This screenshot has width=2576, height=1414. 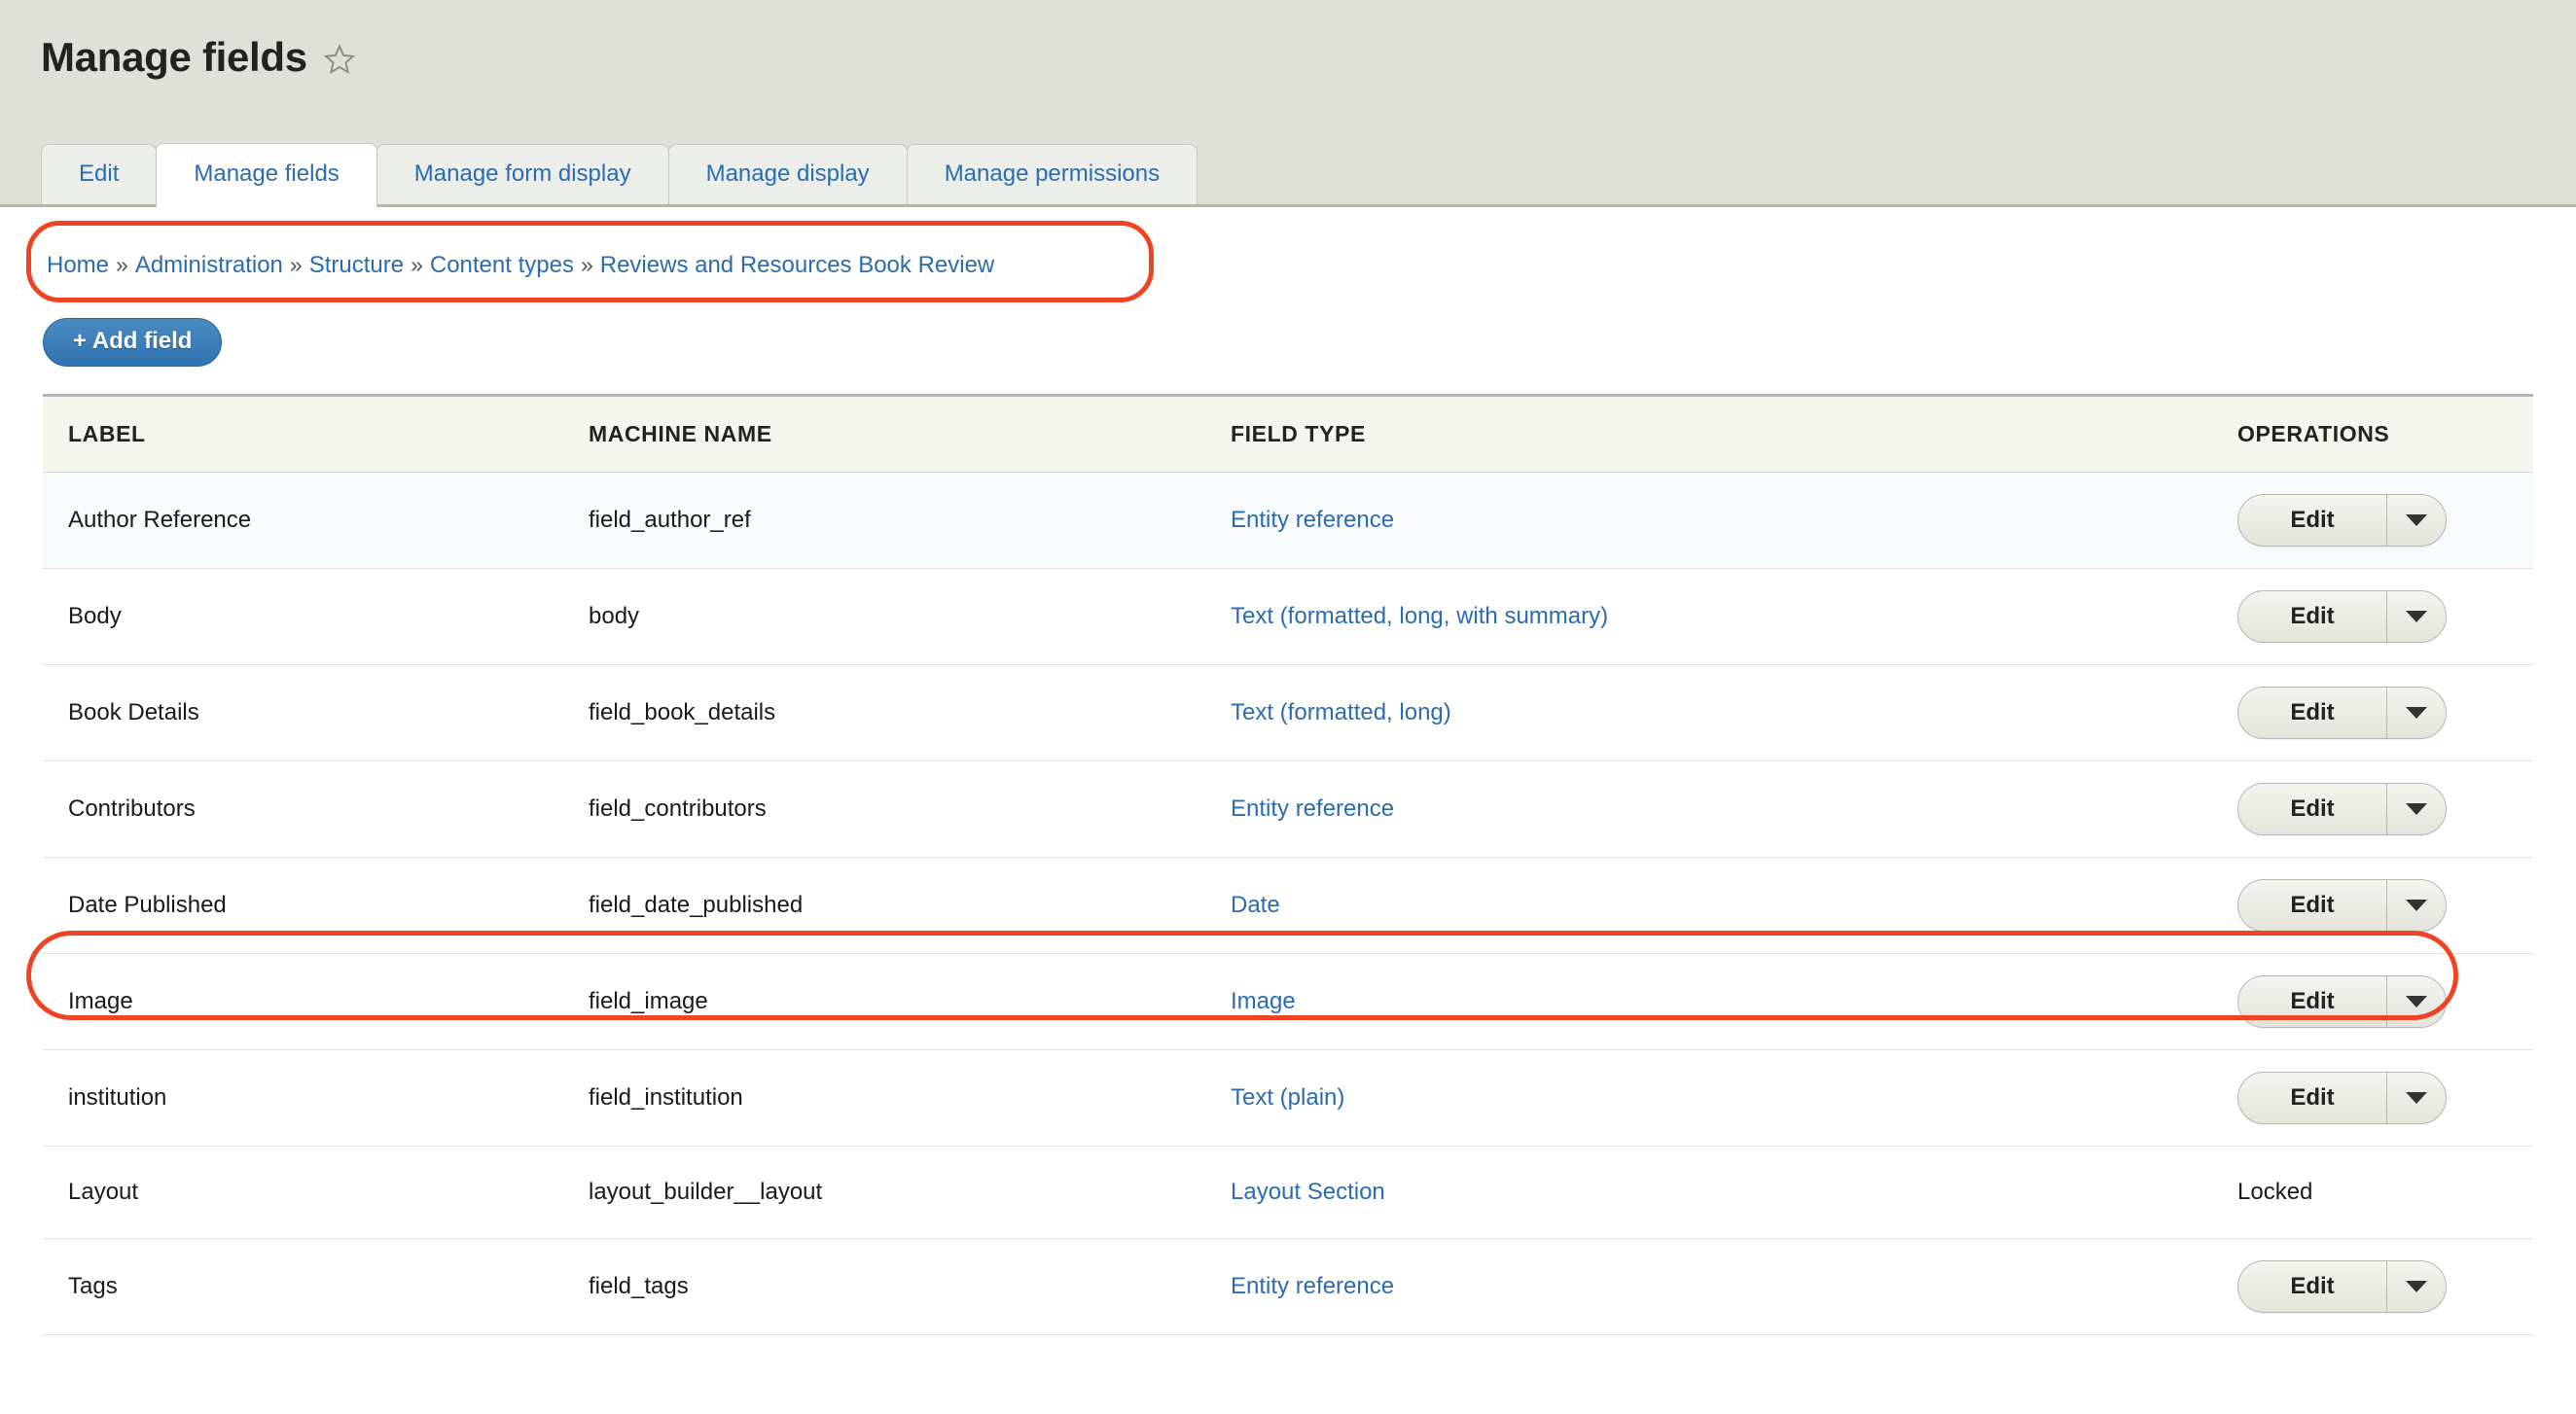 I want to click on field-type-link: Text (plain), so click(x=1287, y=1097).